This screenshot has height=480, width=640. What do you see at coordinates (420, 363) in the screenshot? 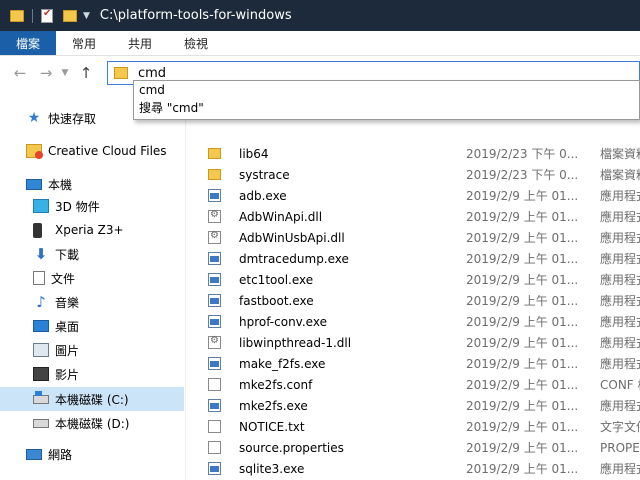
I see `file-row: make_f2fs.exe 2019/2/9 上午 01... 應用程式` at bounding box center [420, 363].